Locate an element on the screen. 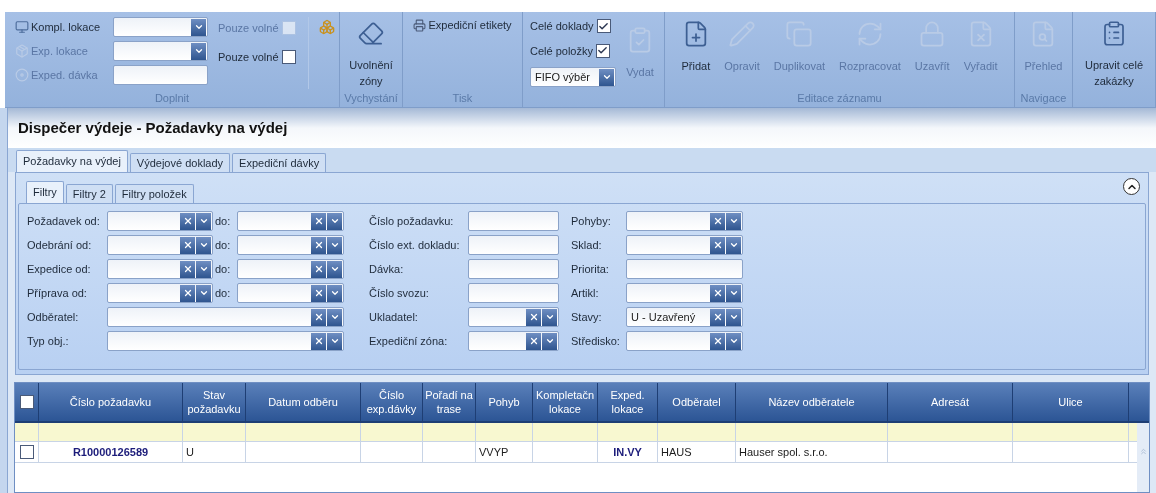 The image size is (1156, 493). close-icon is located at coordinates (717, 293).